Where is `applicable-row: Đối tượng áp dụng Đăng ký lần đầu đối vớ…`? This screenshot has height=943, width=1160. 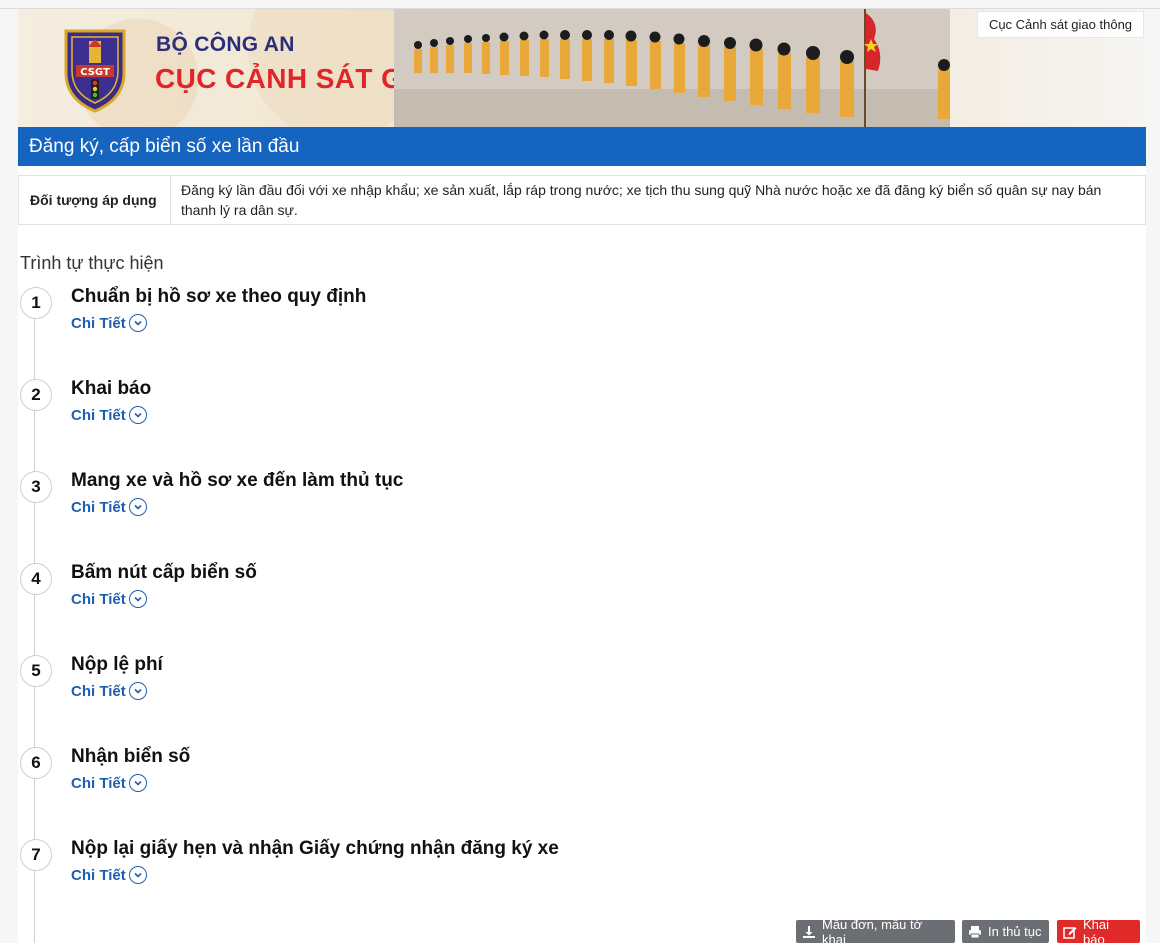
applicable-row: Đối tượng áp dụng Đăng ký lần đầu đối vớ… is located at coordinates (582, 200).